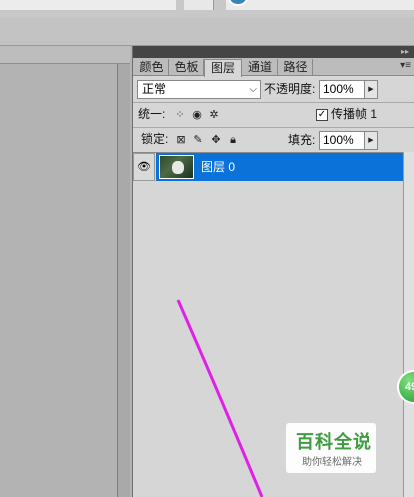  I want to click on panel-title-bar: ▸▸, so click(273, 52).